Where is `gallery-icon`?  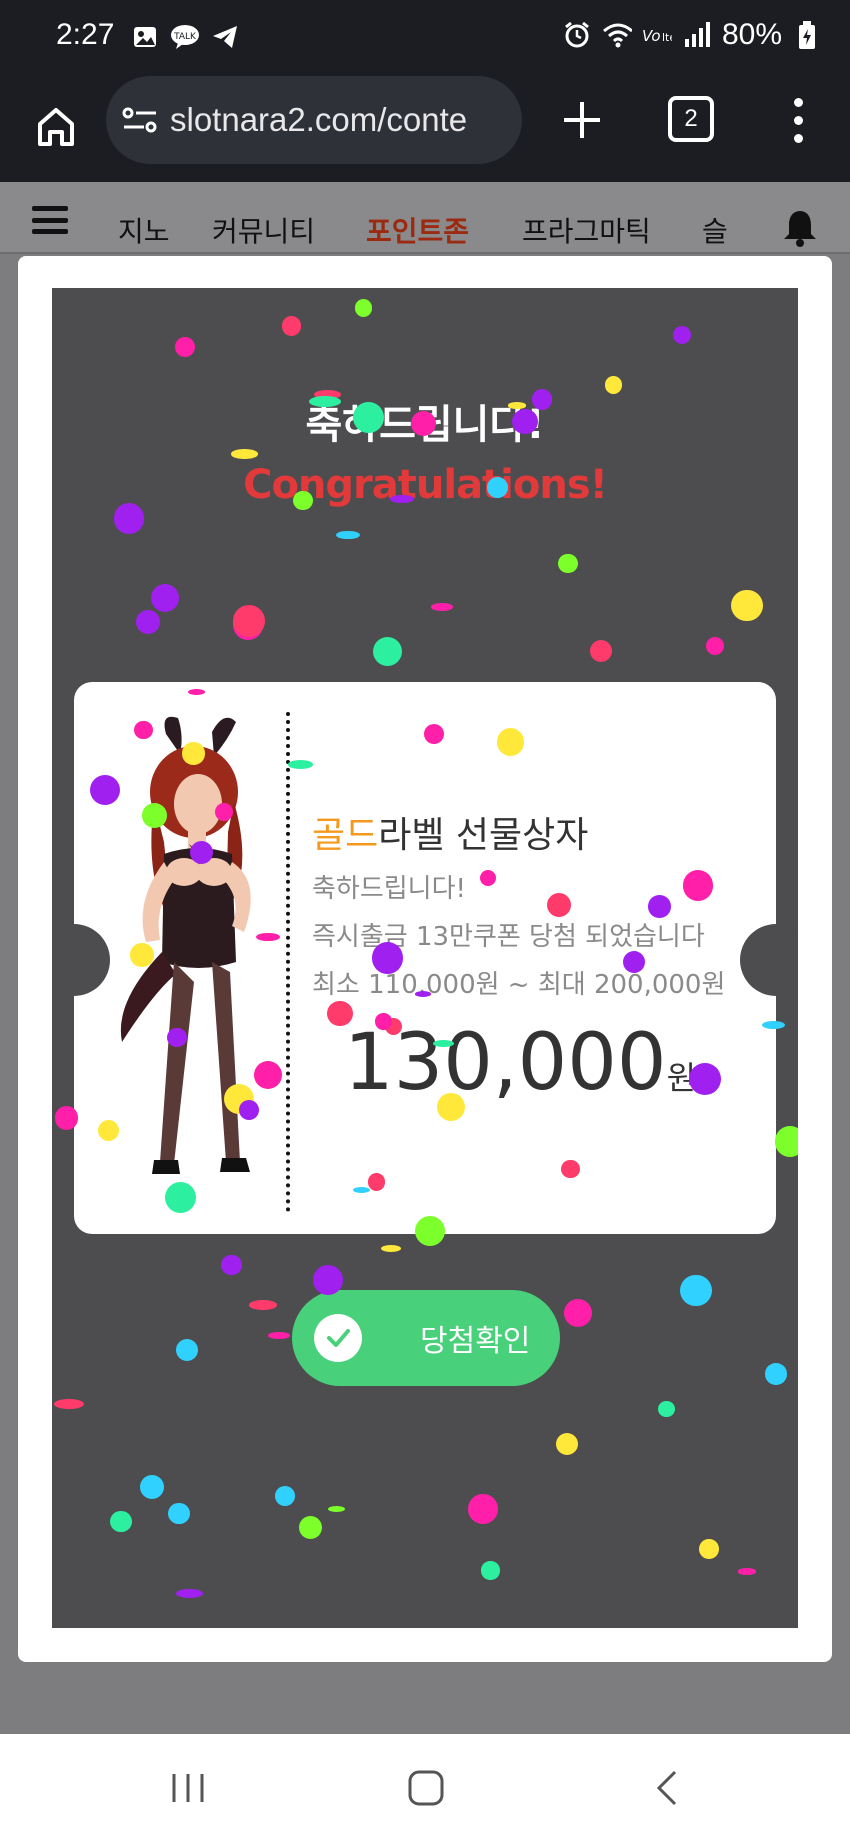 gallery-icon is located at coordinates (145, 37).